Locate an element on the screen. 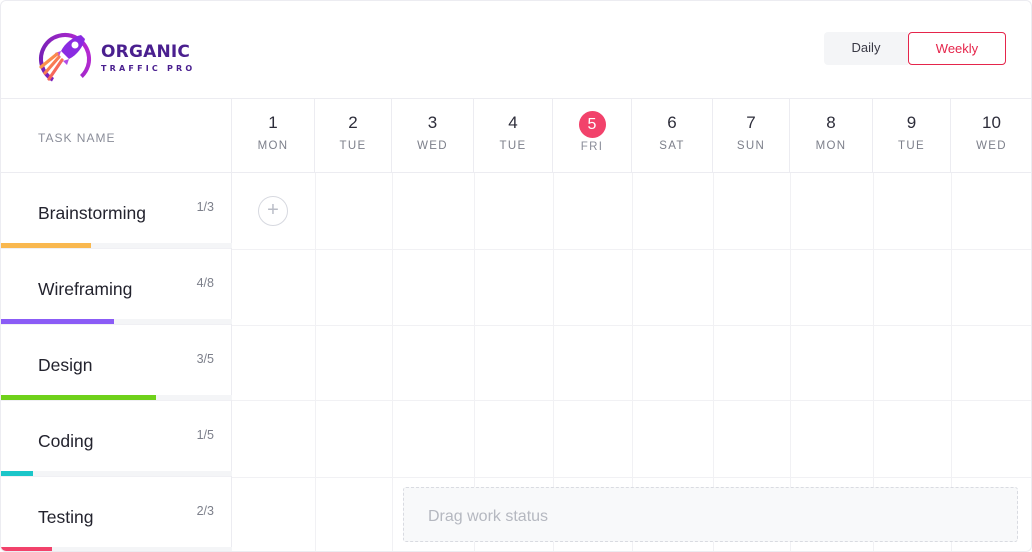 The height and width of the screenshot is (552, 1032). task-row: Brainstorming 1/3 is located at coordinates (116, 211).